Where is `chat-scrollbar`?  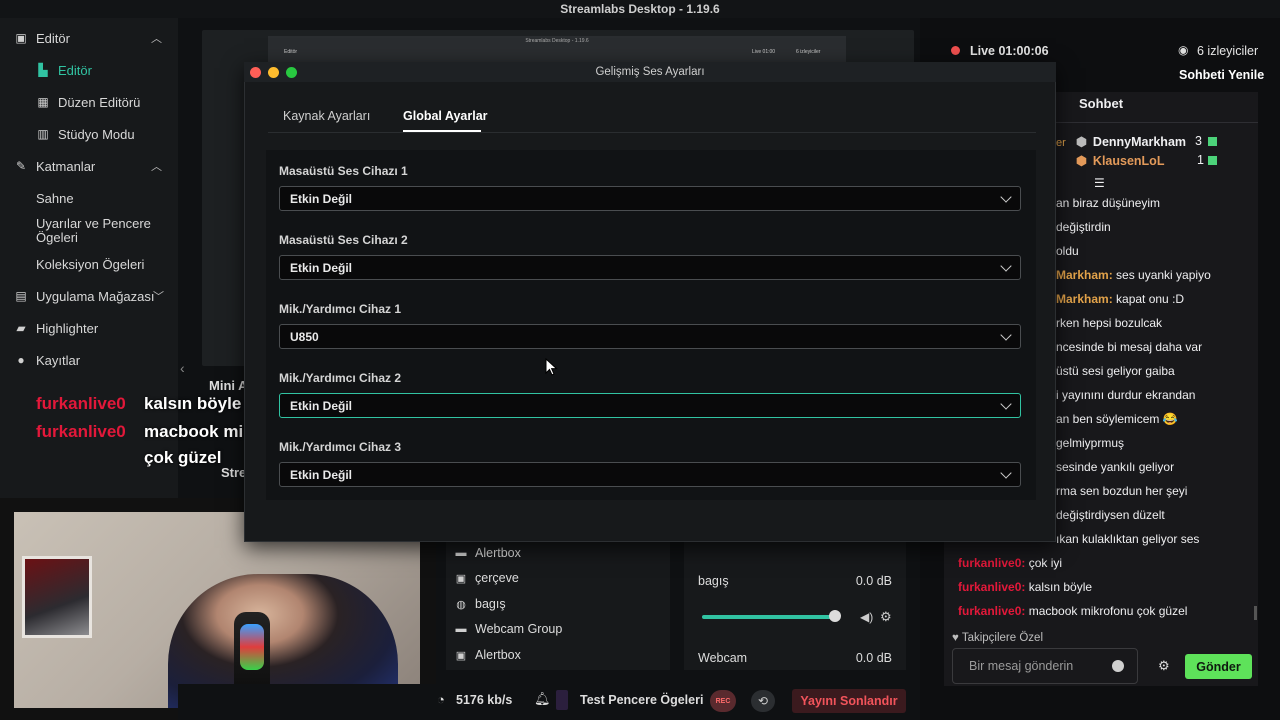 chat-scrollbar is located at coordinates (1255, 613).